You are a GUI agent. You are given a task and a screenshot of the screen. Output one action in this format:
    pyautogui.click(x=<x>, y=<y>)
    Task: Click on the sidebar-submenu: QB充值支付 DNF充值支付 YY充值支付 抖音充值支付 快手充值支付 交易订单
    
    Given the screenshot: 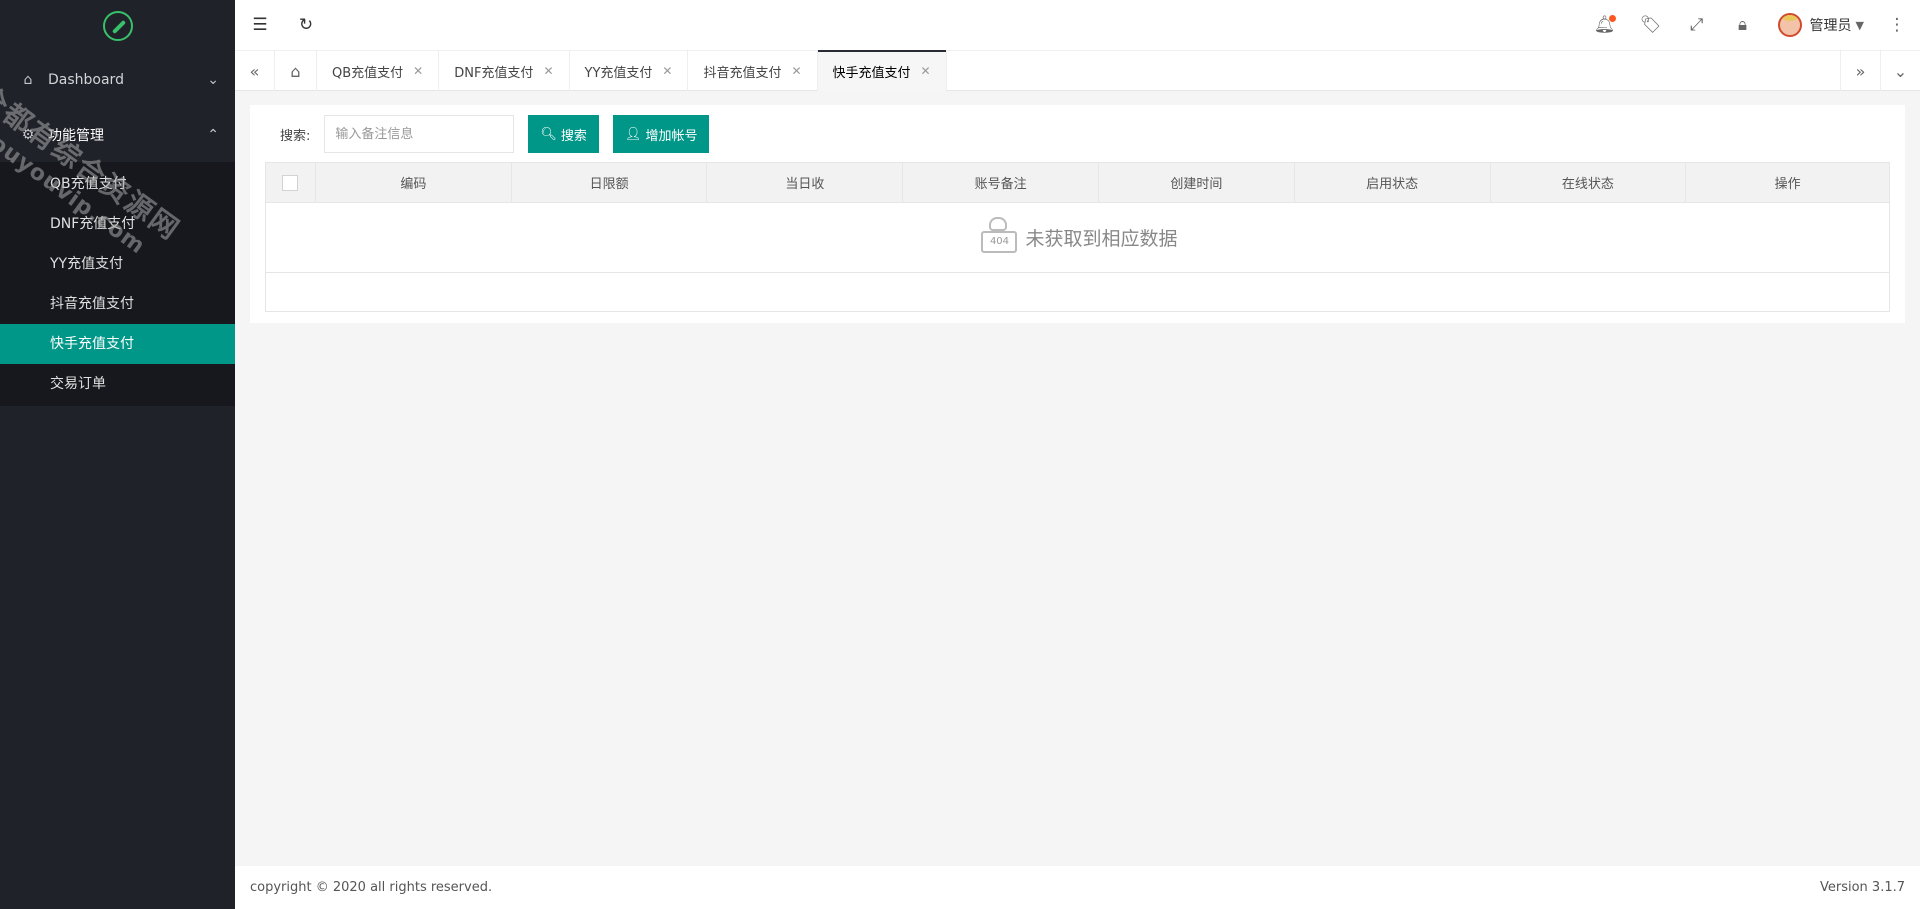 What is the action you would take?
    pyautogui.click(x=117, y=284)
    